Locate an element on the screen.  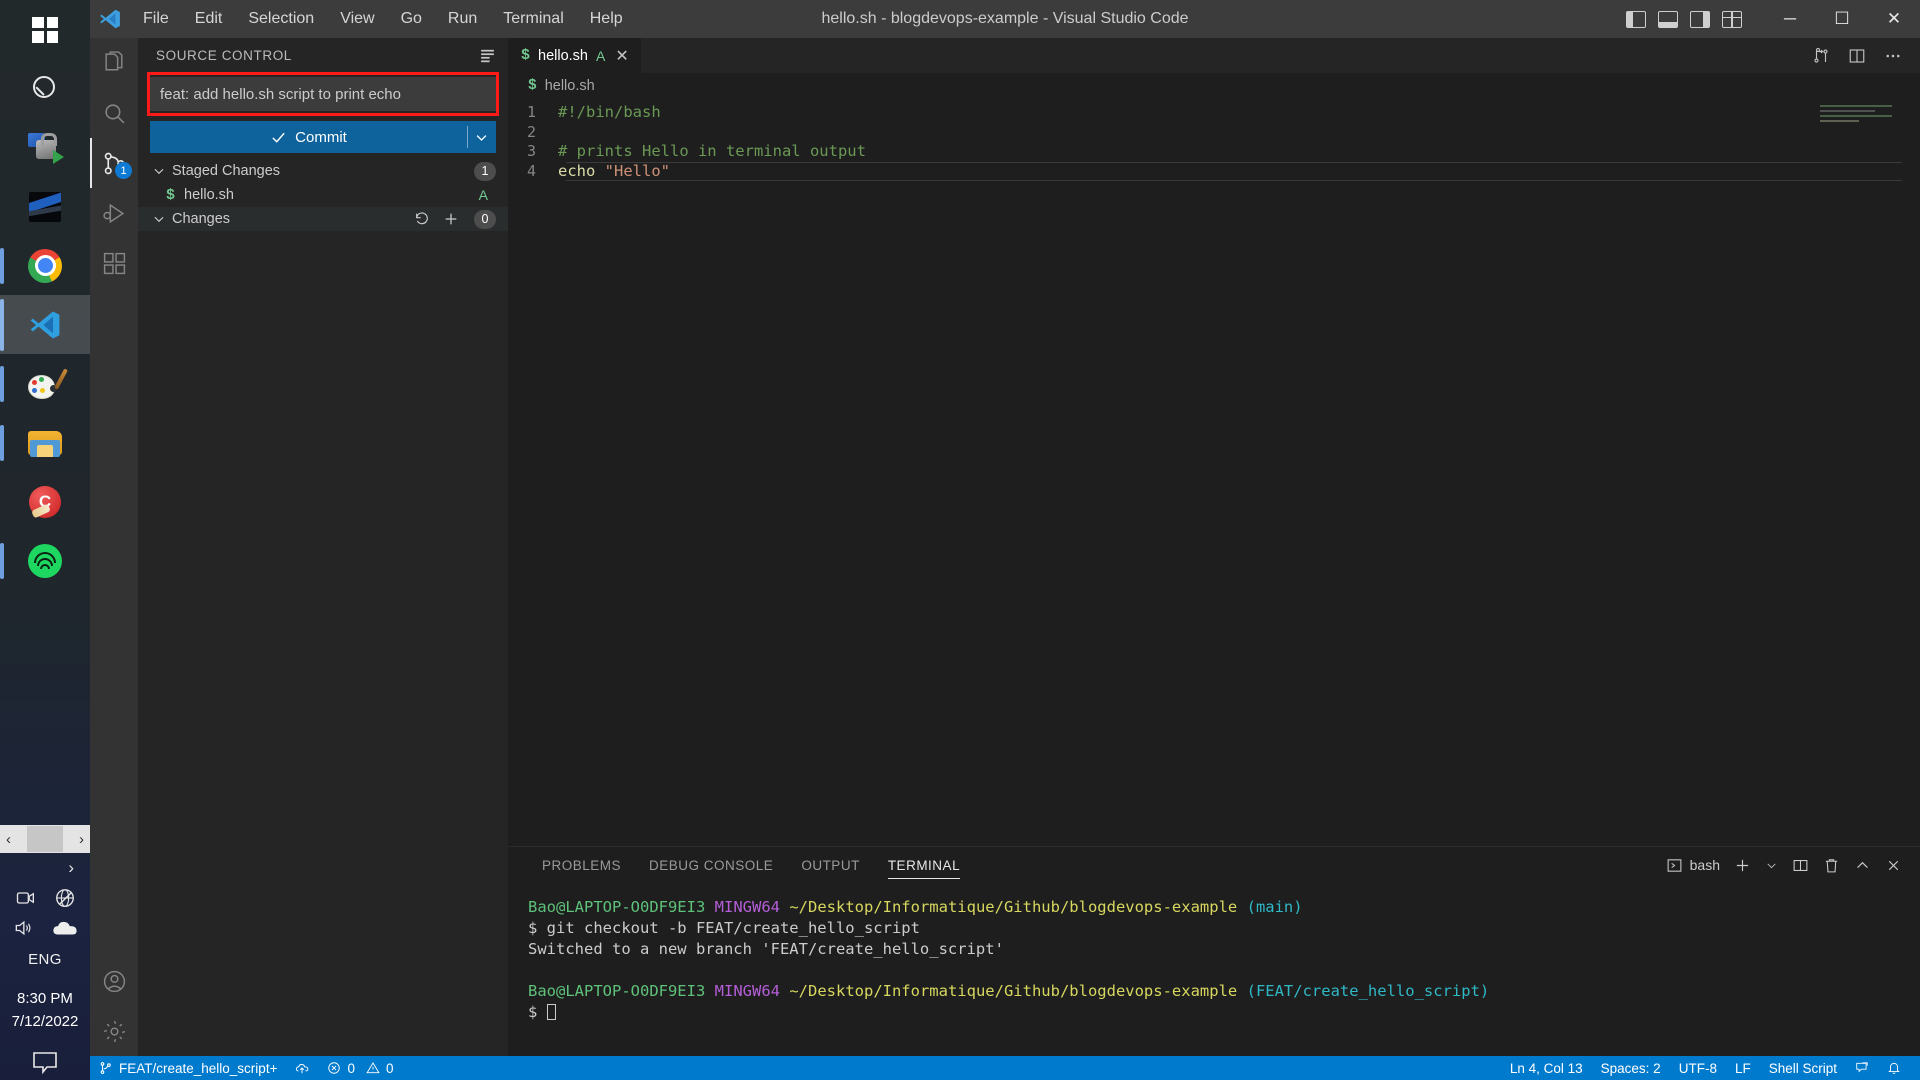
tray-expand-icon: › is located at coordinates (71, 868).